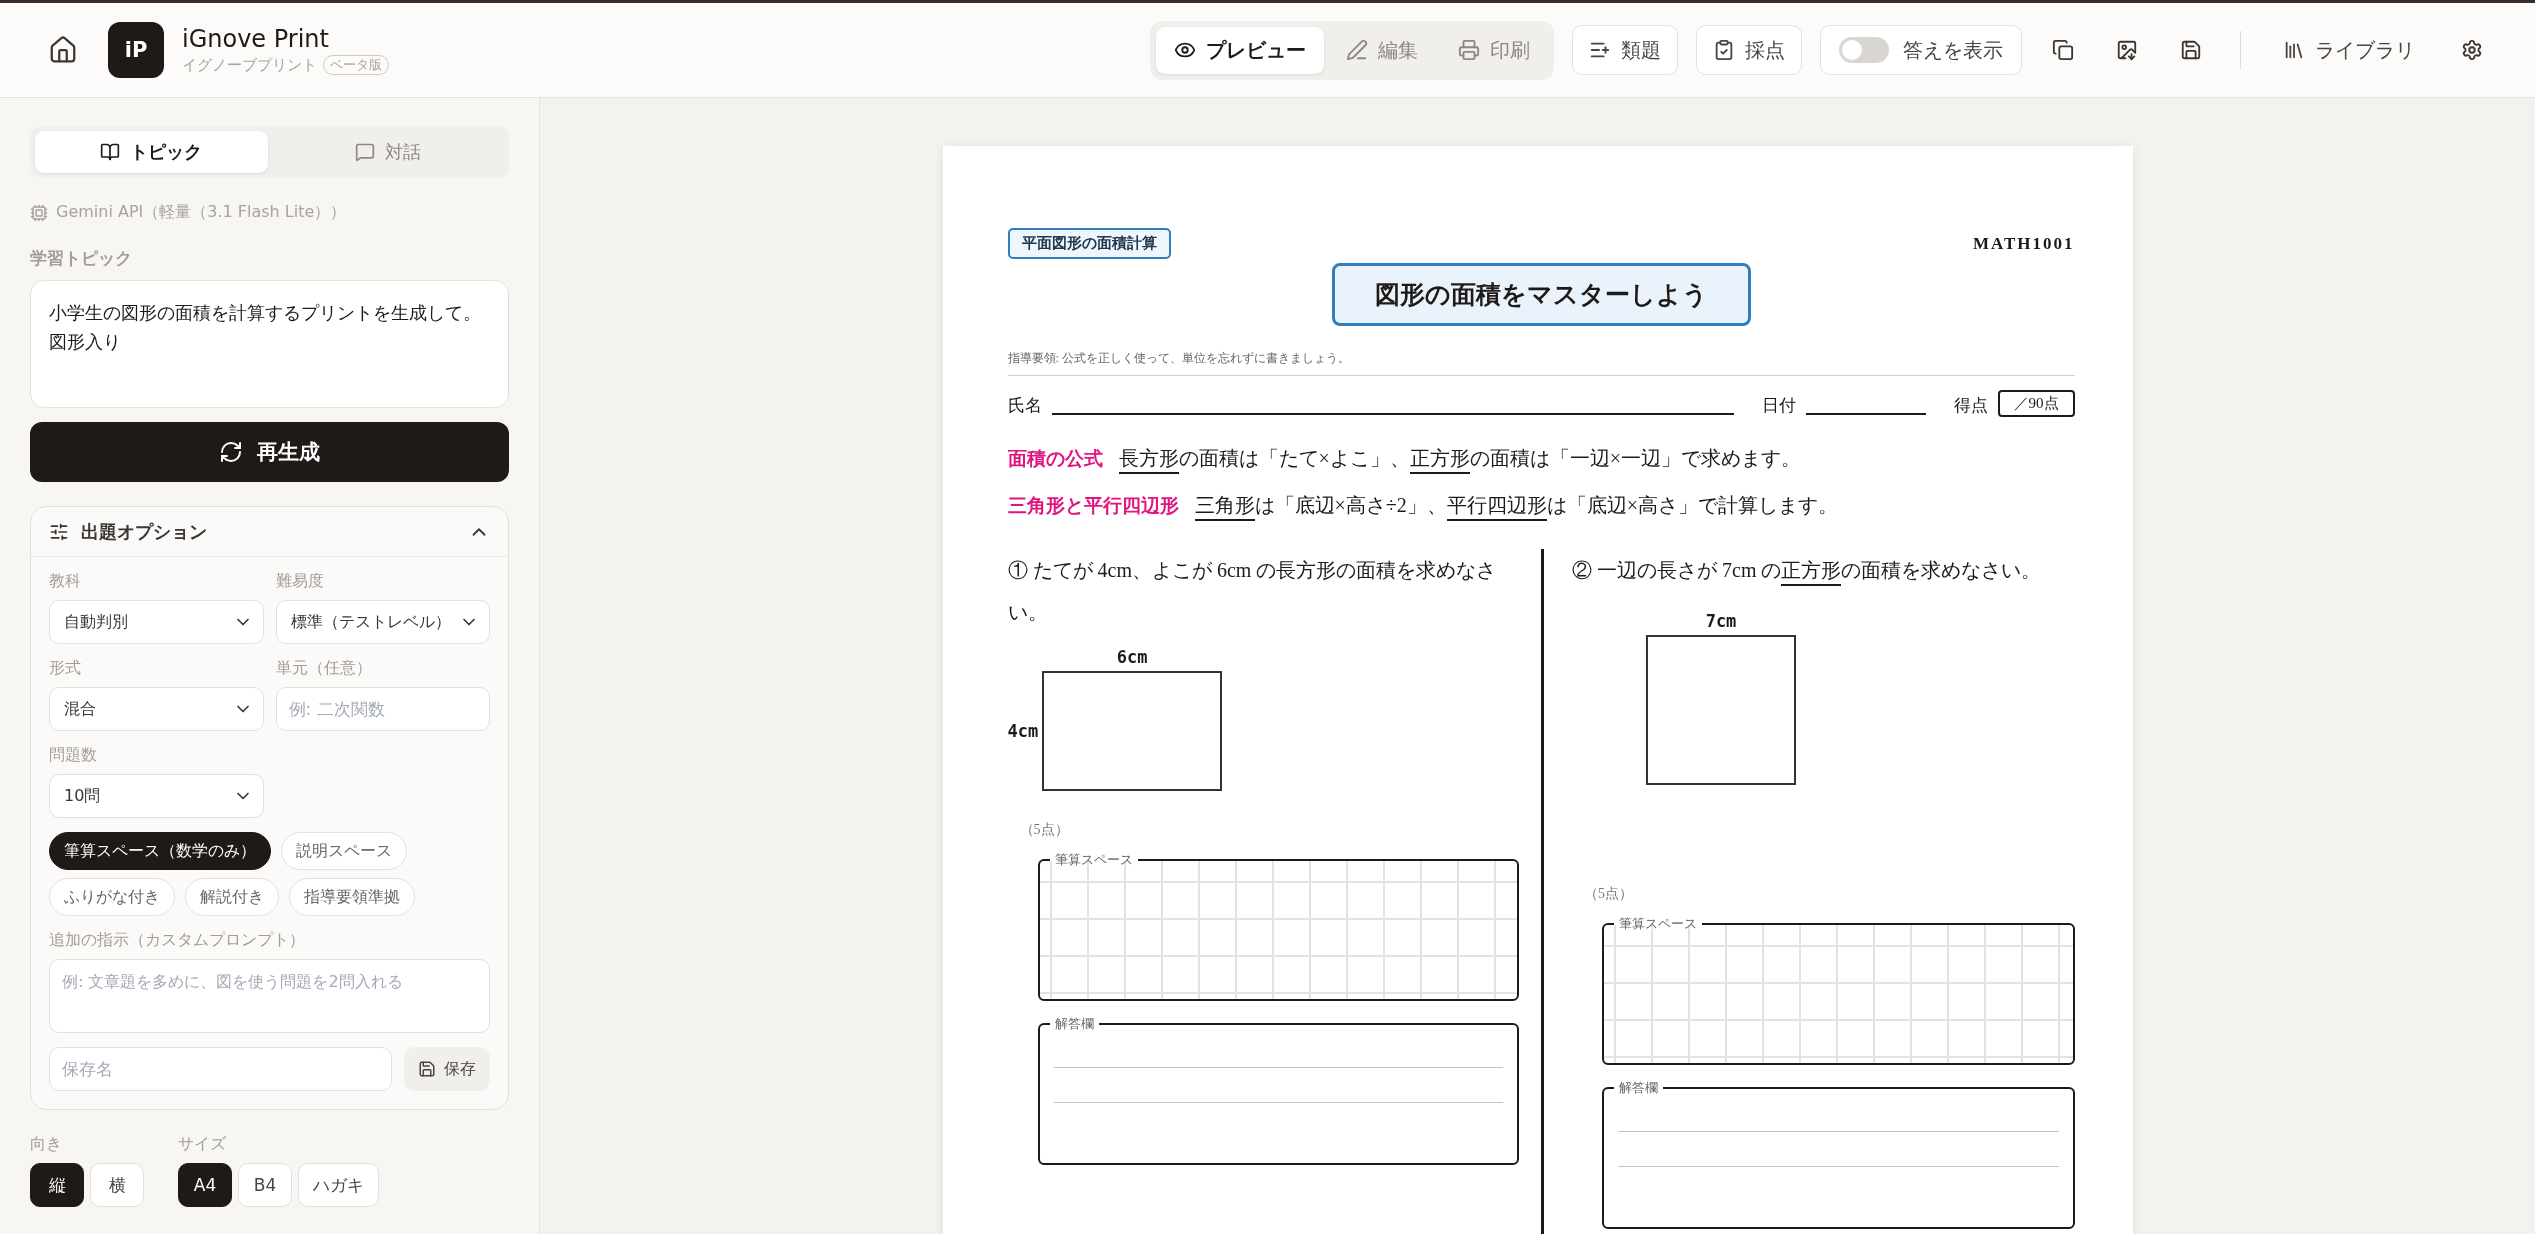  What do you see at coordinates (269, 344) in the screenshot?
I see `topic-input: 小学生の図形の面積を計算するプリントを生成して。図形入り` at bounding box center [269, 344].